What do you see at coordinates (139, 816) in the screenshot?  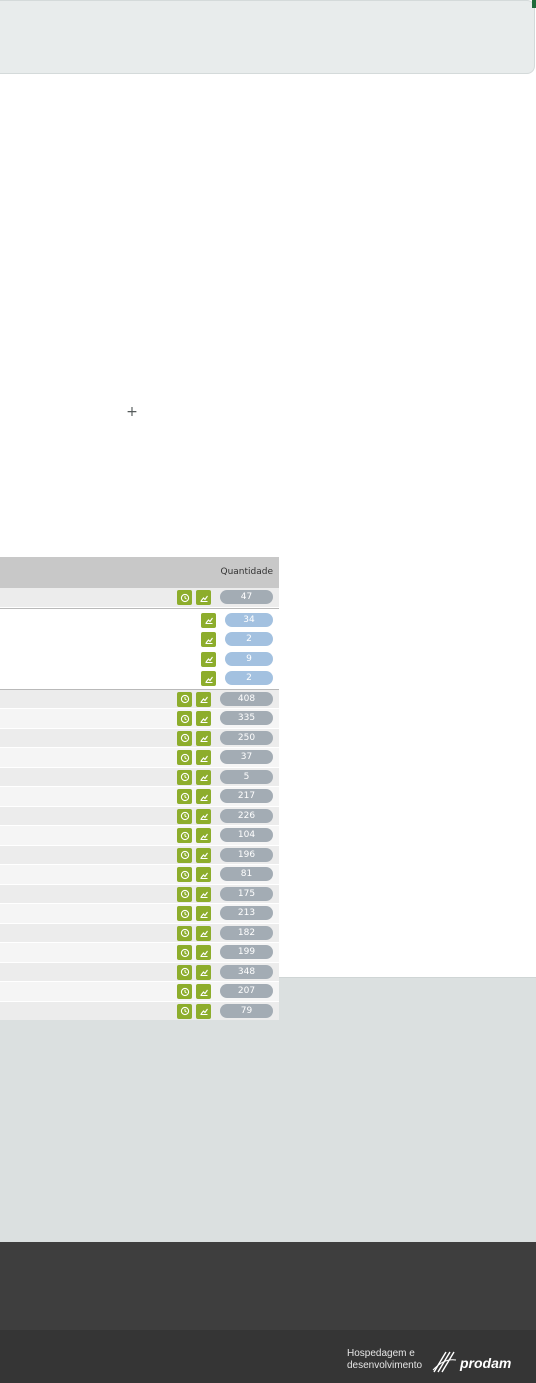 I see `table-row: 226` at bounding box center [139, 816].